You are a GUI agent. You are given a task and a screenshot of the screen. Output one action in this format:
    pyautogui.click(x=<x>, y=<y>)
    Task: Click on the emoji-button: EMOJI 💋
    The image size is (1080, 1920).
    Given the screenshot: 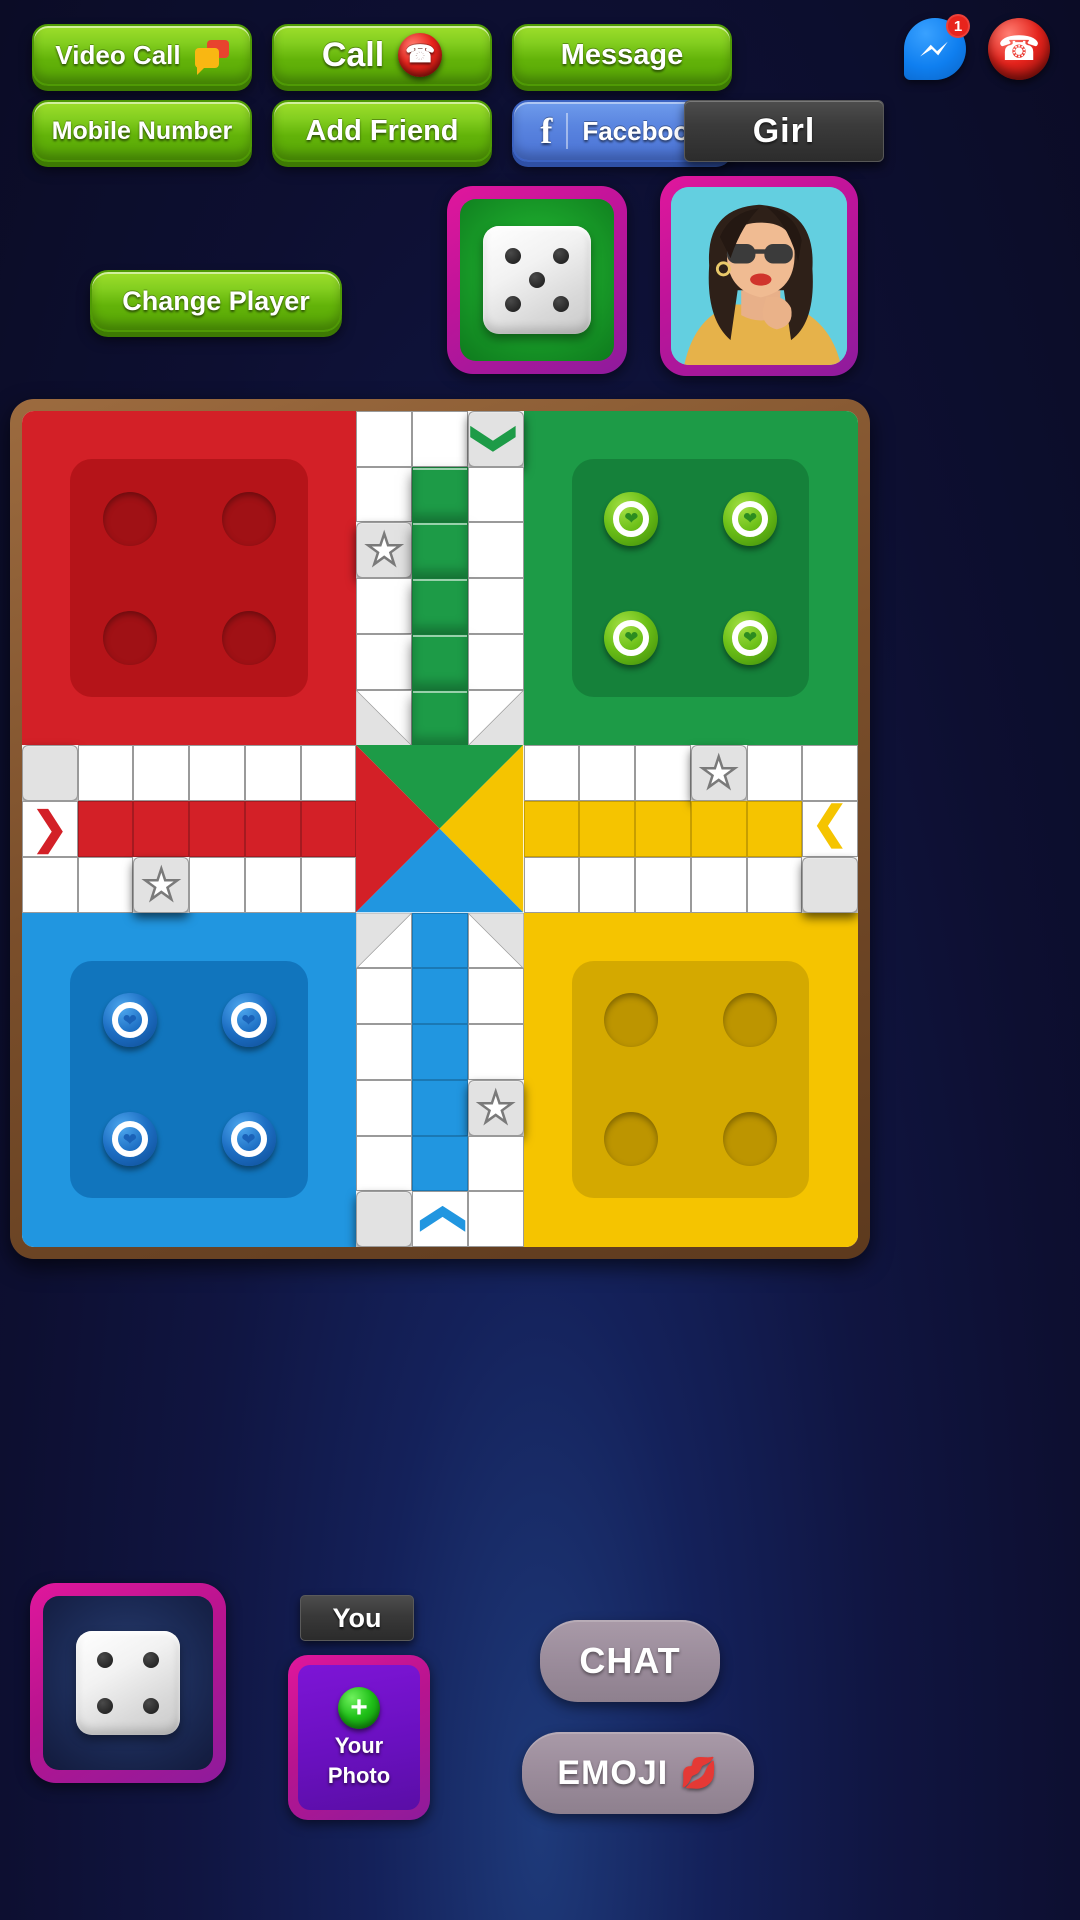 What is the action you would take?
    pyautogui.click(x=638, y=1773)
    